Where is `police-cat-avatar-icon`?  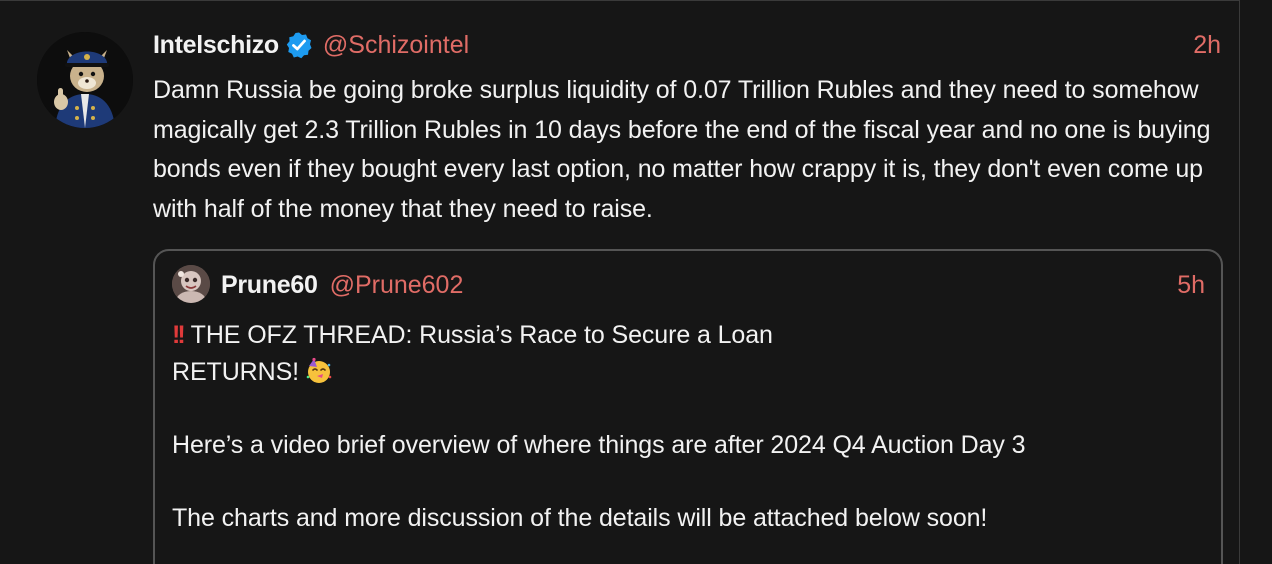
police-cat-avatar-icon is located at coordinates (85, 80).